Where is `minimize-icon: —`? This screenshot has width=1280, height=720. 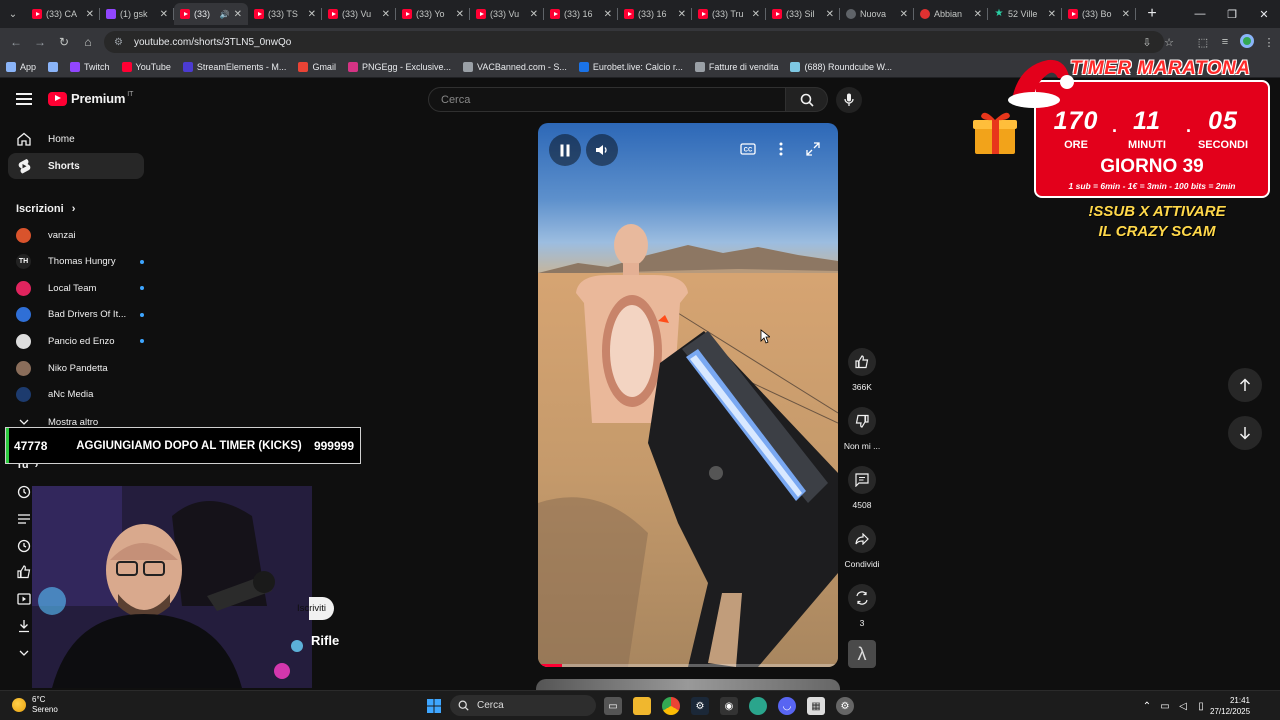
minimize-icon: — is located at coordinates (1200, 14).